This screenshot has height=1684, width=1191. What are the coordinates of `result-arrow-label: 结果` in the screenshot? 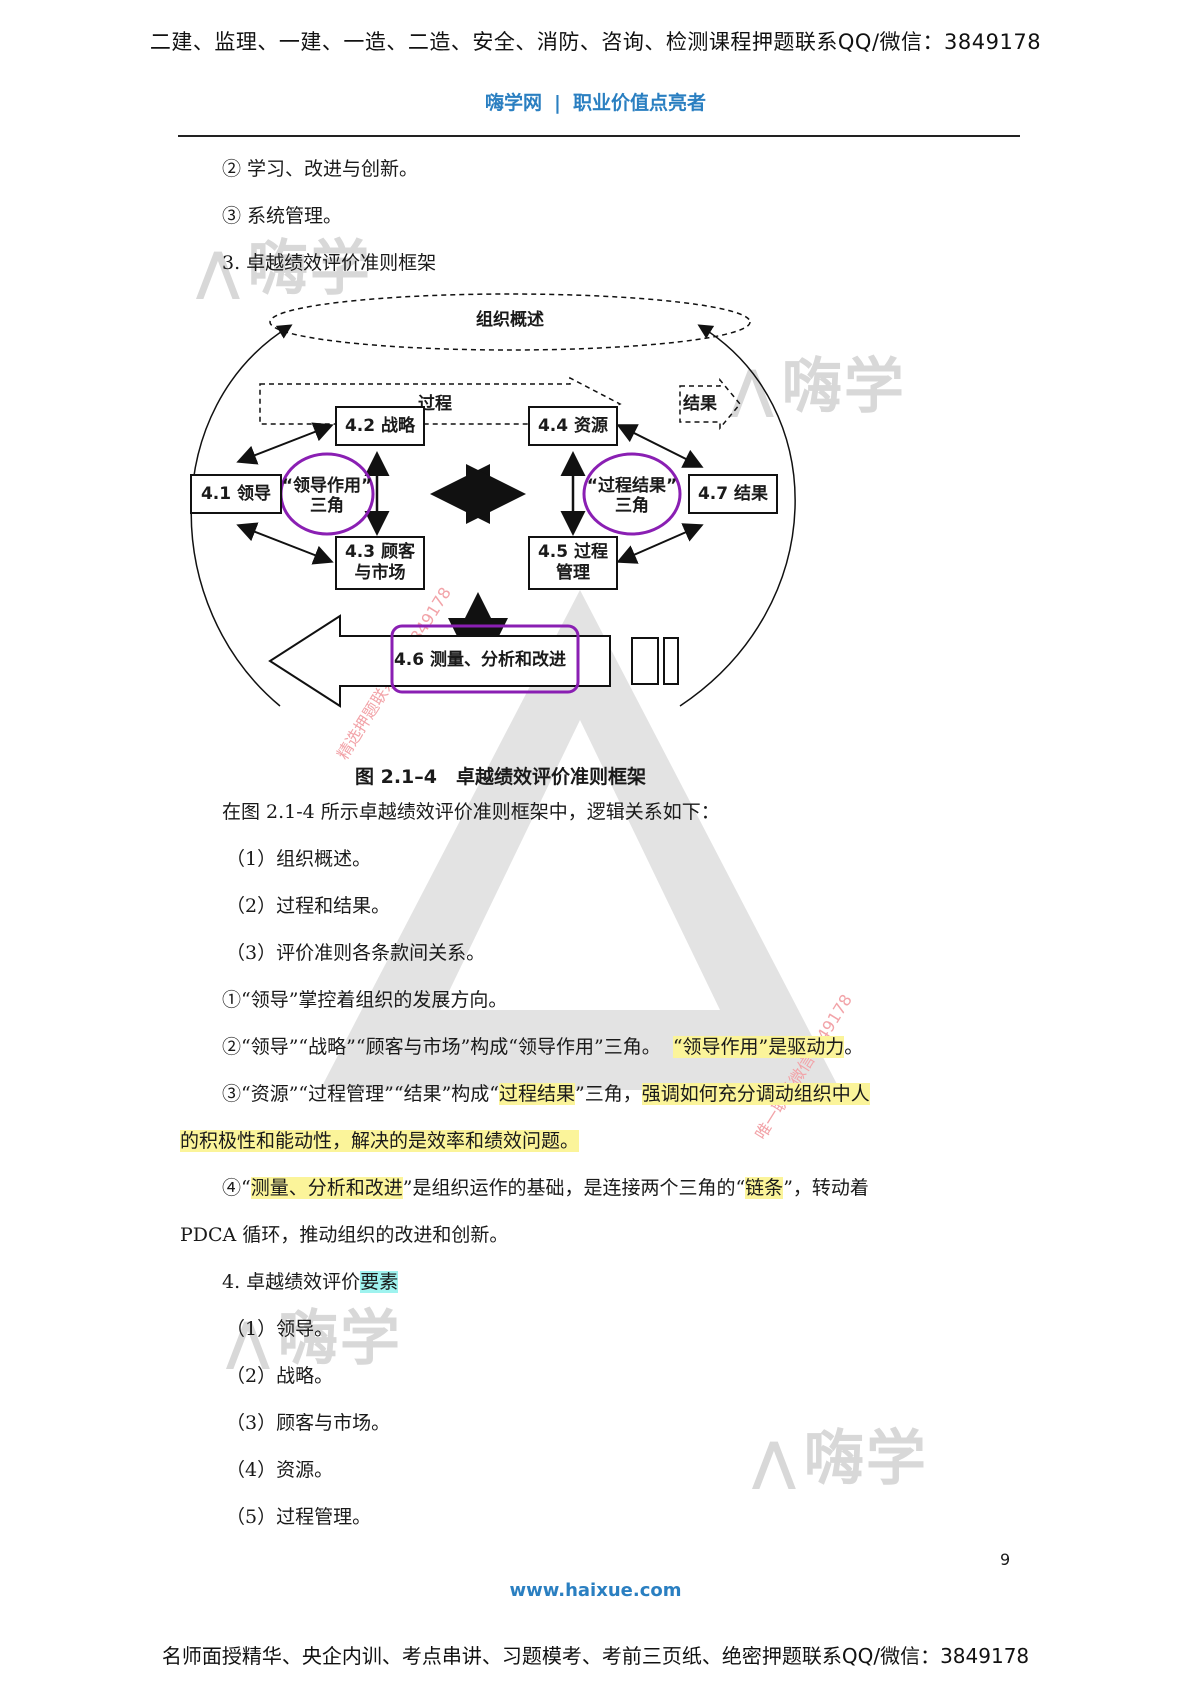 It's located at (700, 404).